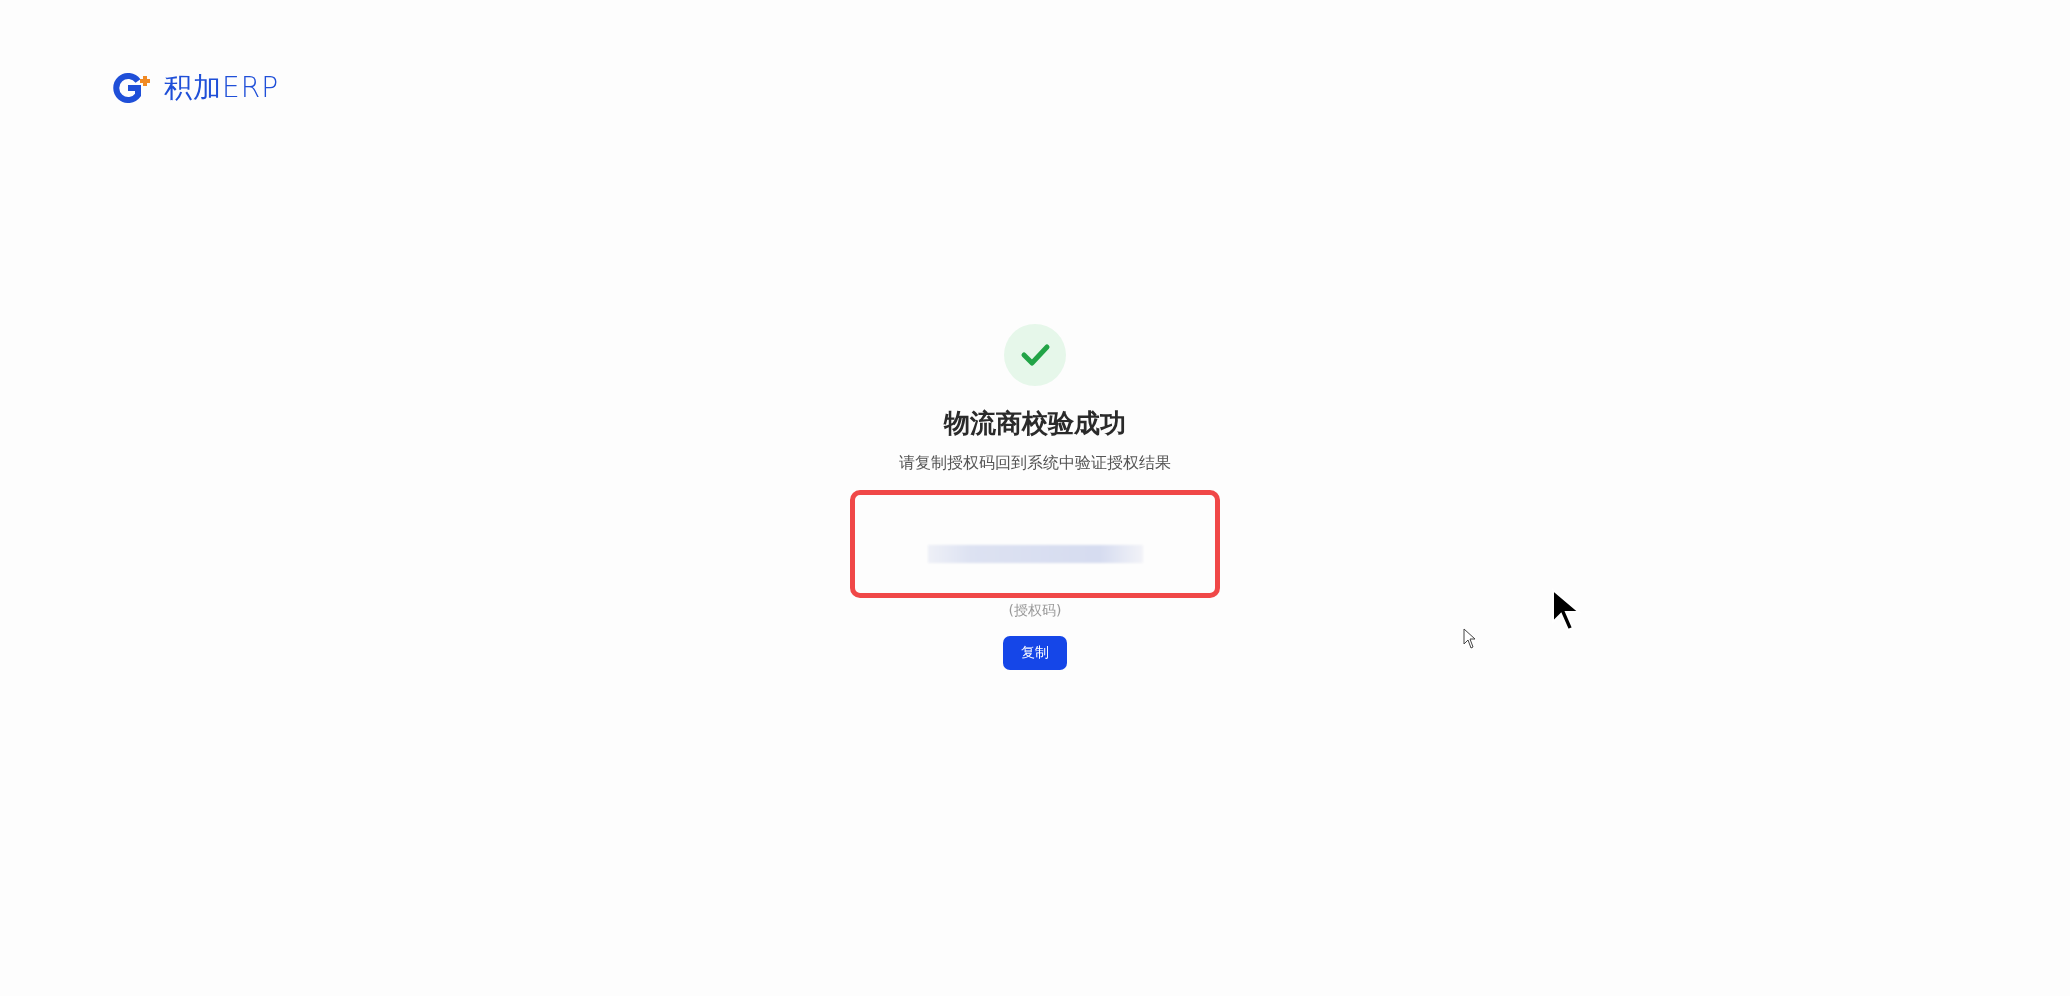  Describe the element at coordinates (1035, 423) in the screenshot. I see `result-title: 物流商校验成功` at that location.